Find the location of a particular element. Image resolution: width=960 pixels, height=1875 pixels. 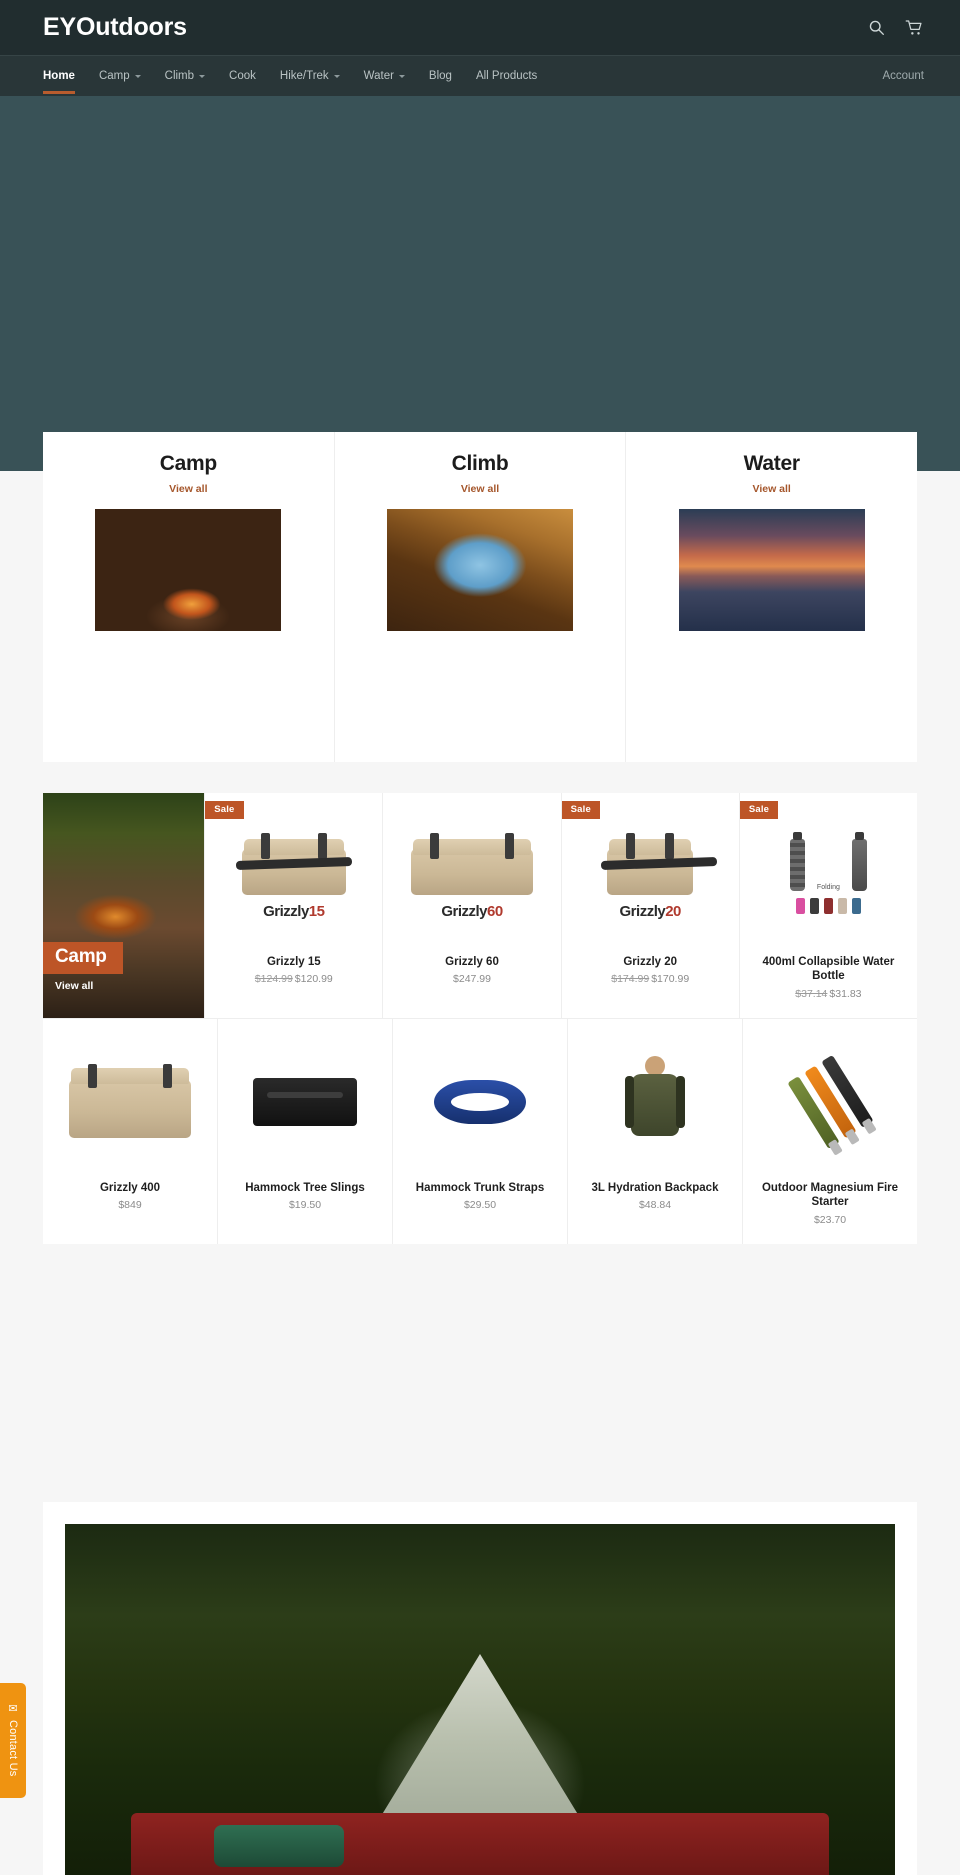

nav-item-cook: Cook is located at coordinates (242, 76).